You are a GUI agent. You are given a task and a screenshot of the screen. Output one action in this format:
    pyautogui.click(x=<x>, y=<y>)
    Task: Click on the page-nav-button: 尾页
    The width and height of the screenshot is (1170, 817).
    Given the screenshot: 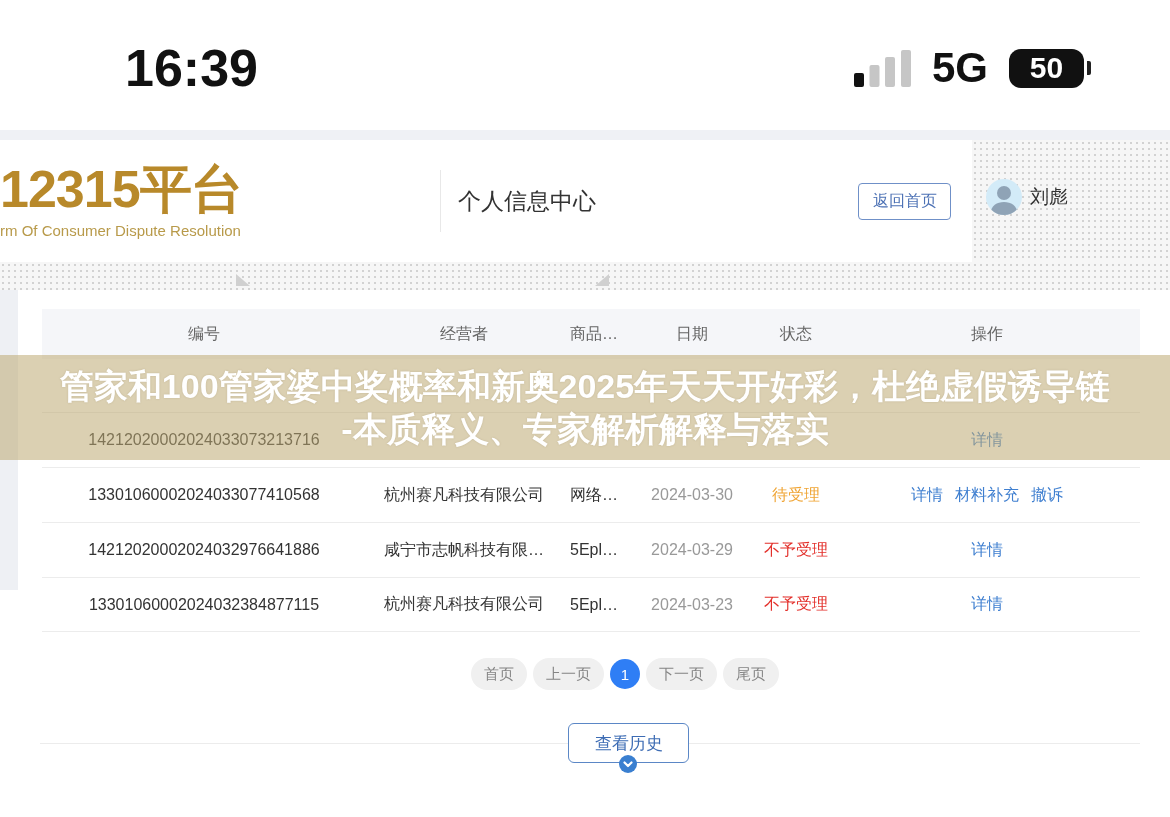 What is the action you would take?
    pyautogui.click(x=751, y=674)
    